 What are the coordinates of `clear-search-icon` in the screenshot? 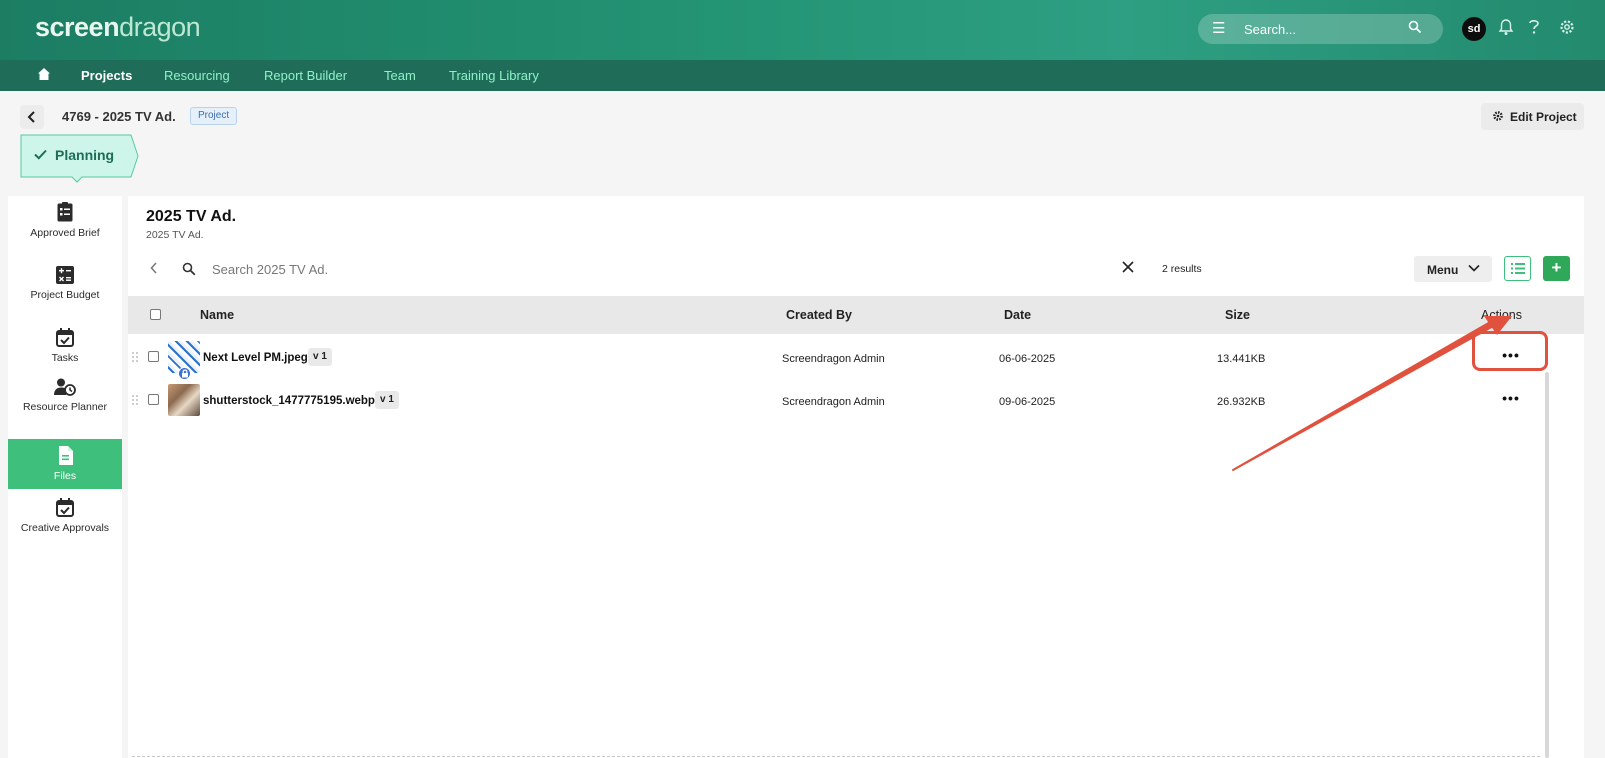 It's located at (1128, 267).